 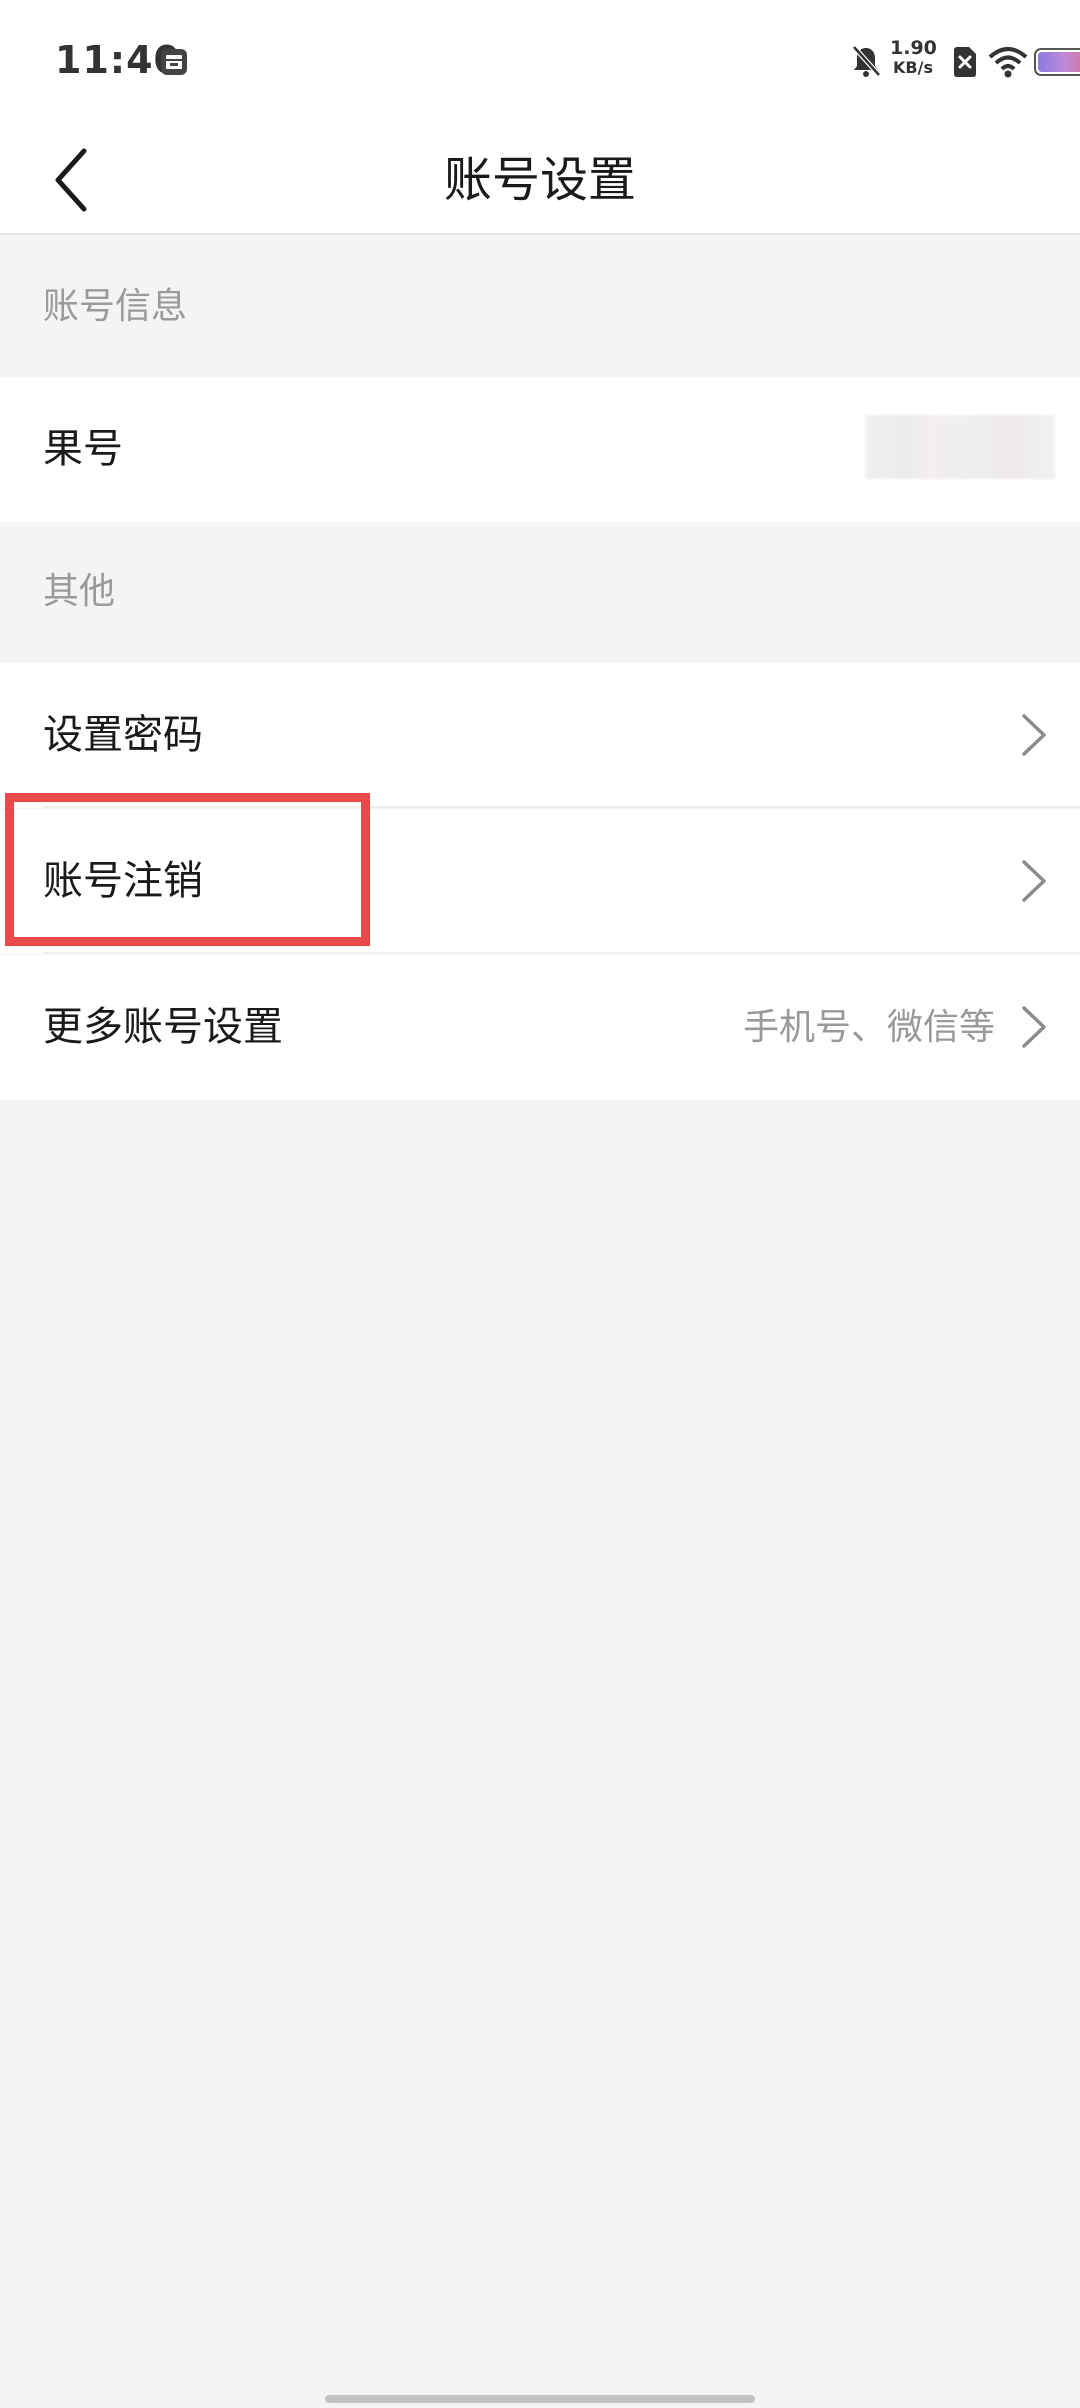 I want to click on section-header-account-info: 账号信息, so click(x=115, y=306).